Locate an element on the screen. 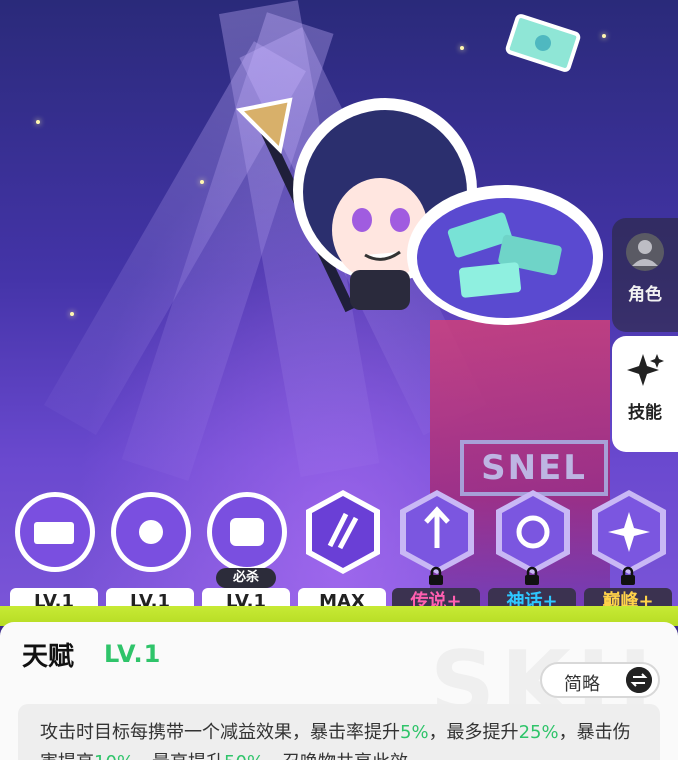 The height and width of the screenshot is (760, 678). arrow-burst-skill-icon is located at coordinates (437, 532).